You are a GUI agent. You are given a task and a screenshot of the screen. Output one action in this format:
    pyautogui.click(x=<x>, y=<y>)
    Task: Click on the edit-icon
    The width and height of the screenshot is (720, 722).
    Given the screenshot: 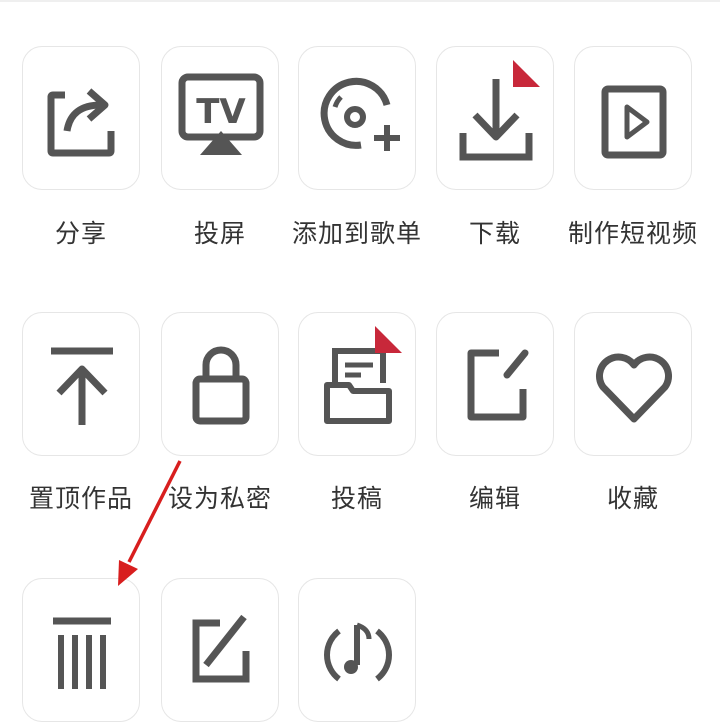 What is the action you would take?
    pyautogui.click(x=498, y=385)
    